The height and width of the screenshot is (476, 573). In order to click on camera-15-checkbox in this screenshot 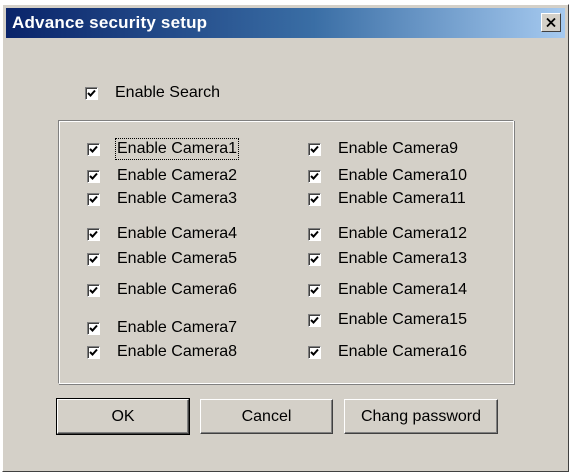, I will do `click(314, 320)`.